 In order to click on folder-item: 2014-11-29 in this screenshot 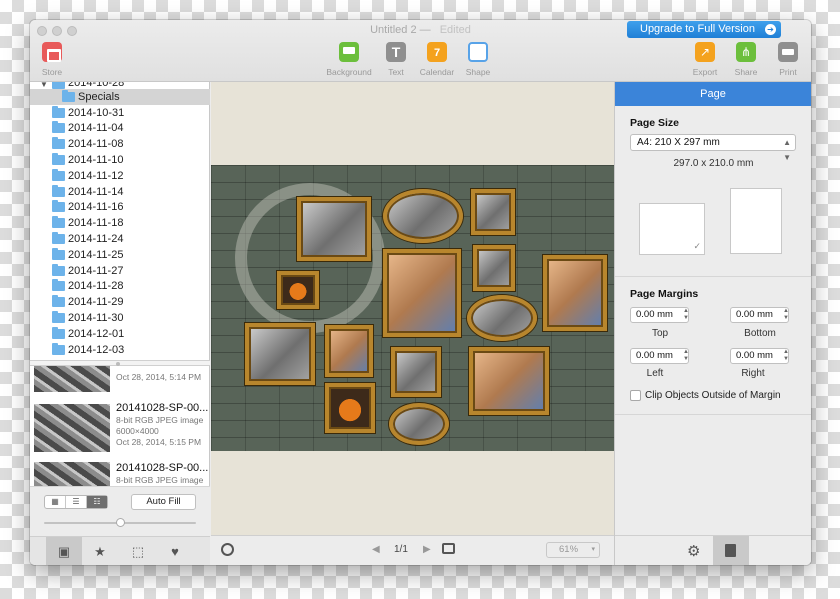, I will do `click(120, 302)`.